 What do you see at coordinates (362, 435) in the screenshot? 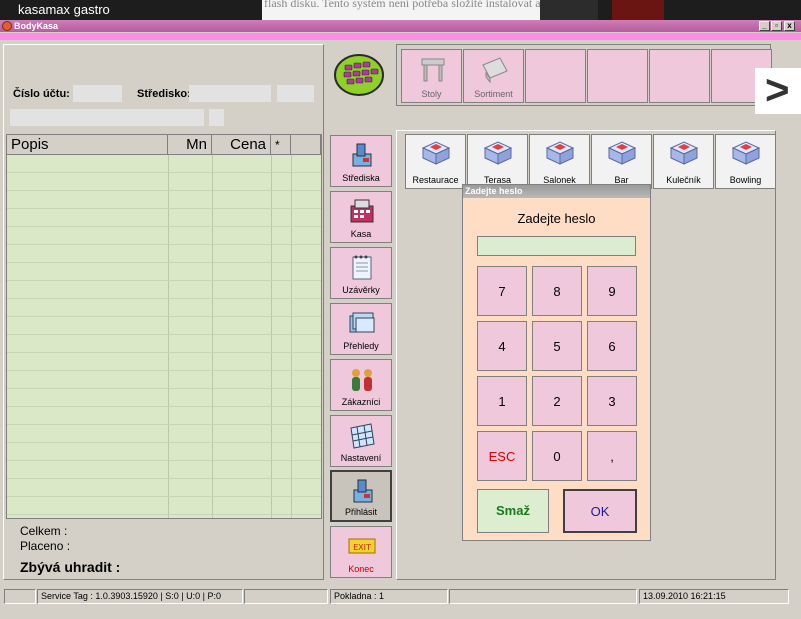
I see `settings-grid-icon` at bounding box center [362, 435].